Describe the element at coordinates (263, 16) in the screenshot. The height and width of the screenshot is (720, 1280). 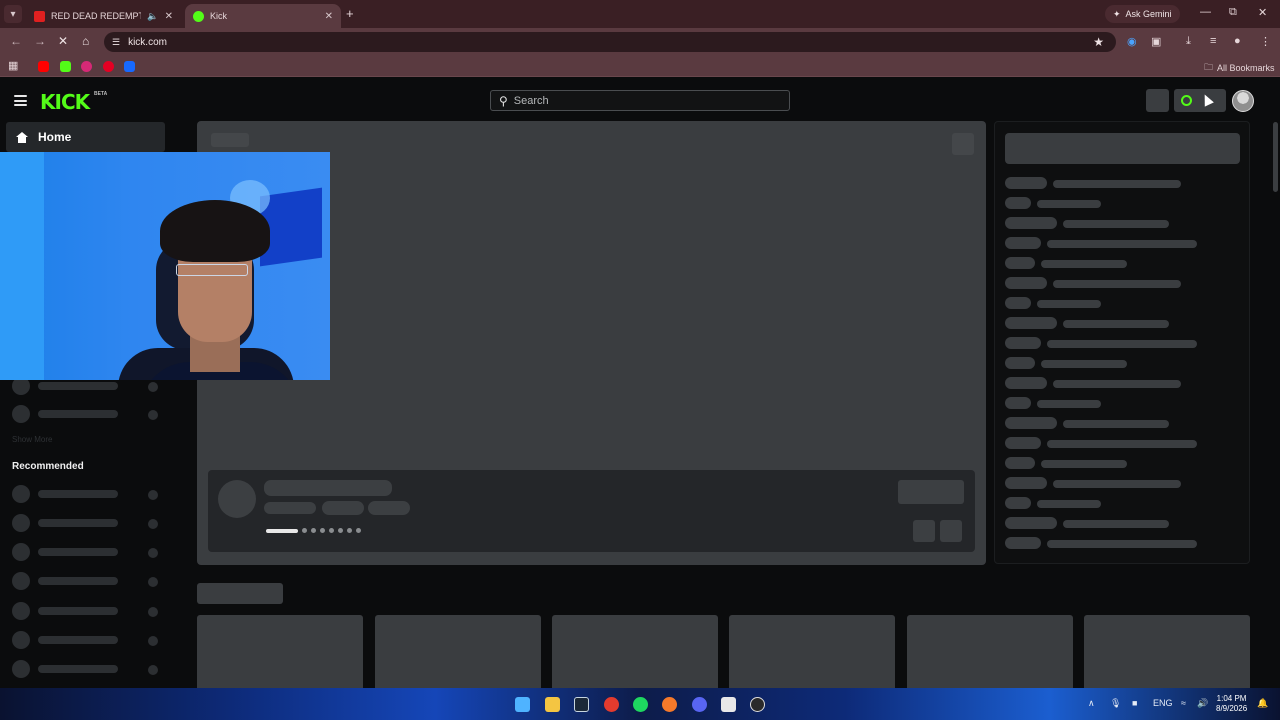
I see `tab-kick: Kick ✕` at that location.